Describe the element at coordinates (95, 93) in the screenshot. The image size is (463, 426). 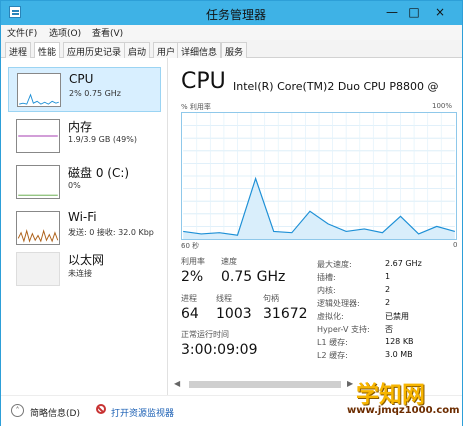
I see `resource-cpu-sub: 2% 0.75 GHz` at that location.